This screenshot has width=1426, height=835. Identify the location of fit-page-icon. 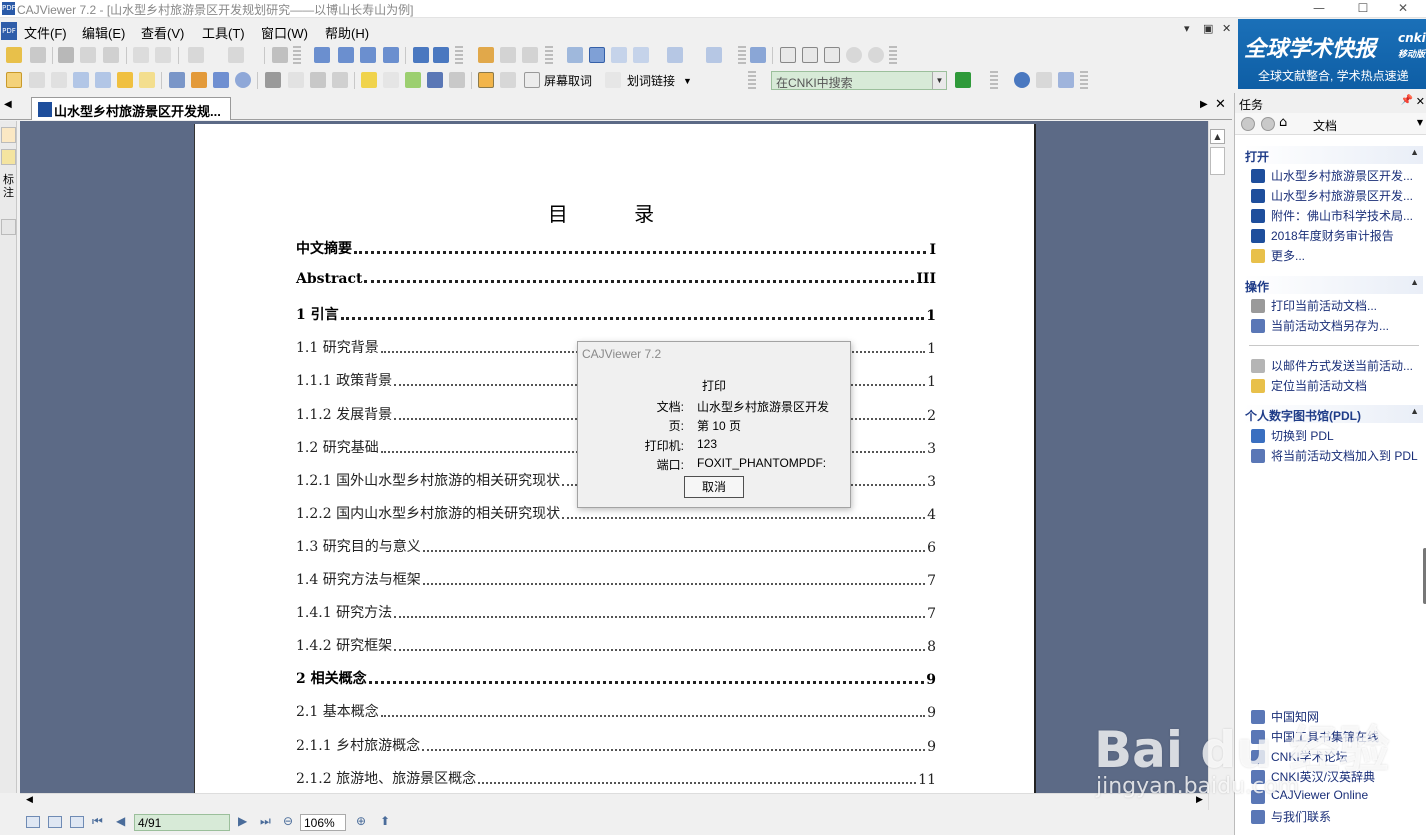
(810, 55).